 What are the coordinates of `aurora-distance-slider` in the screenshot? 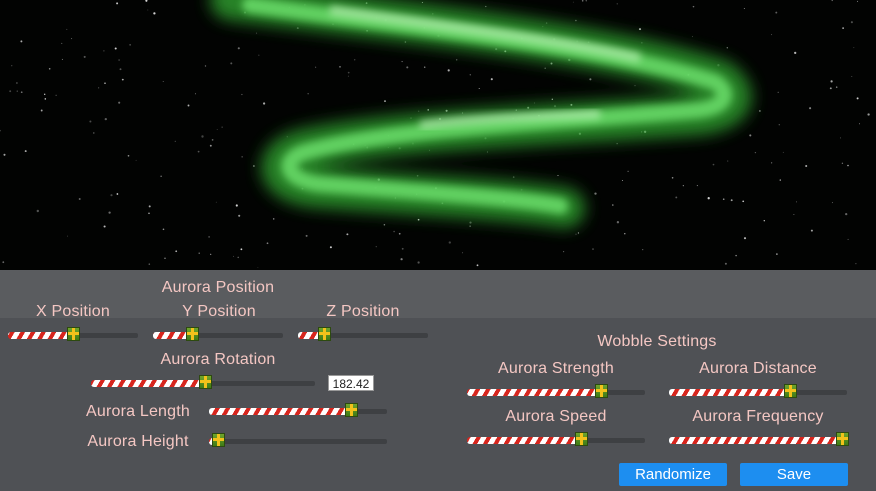 It's located at (758, 391).